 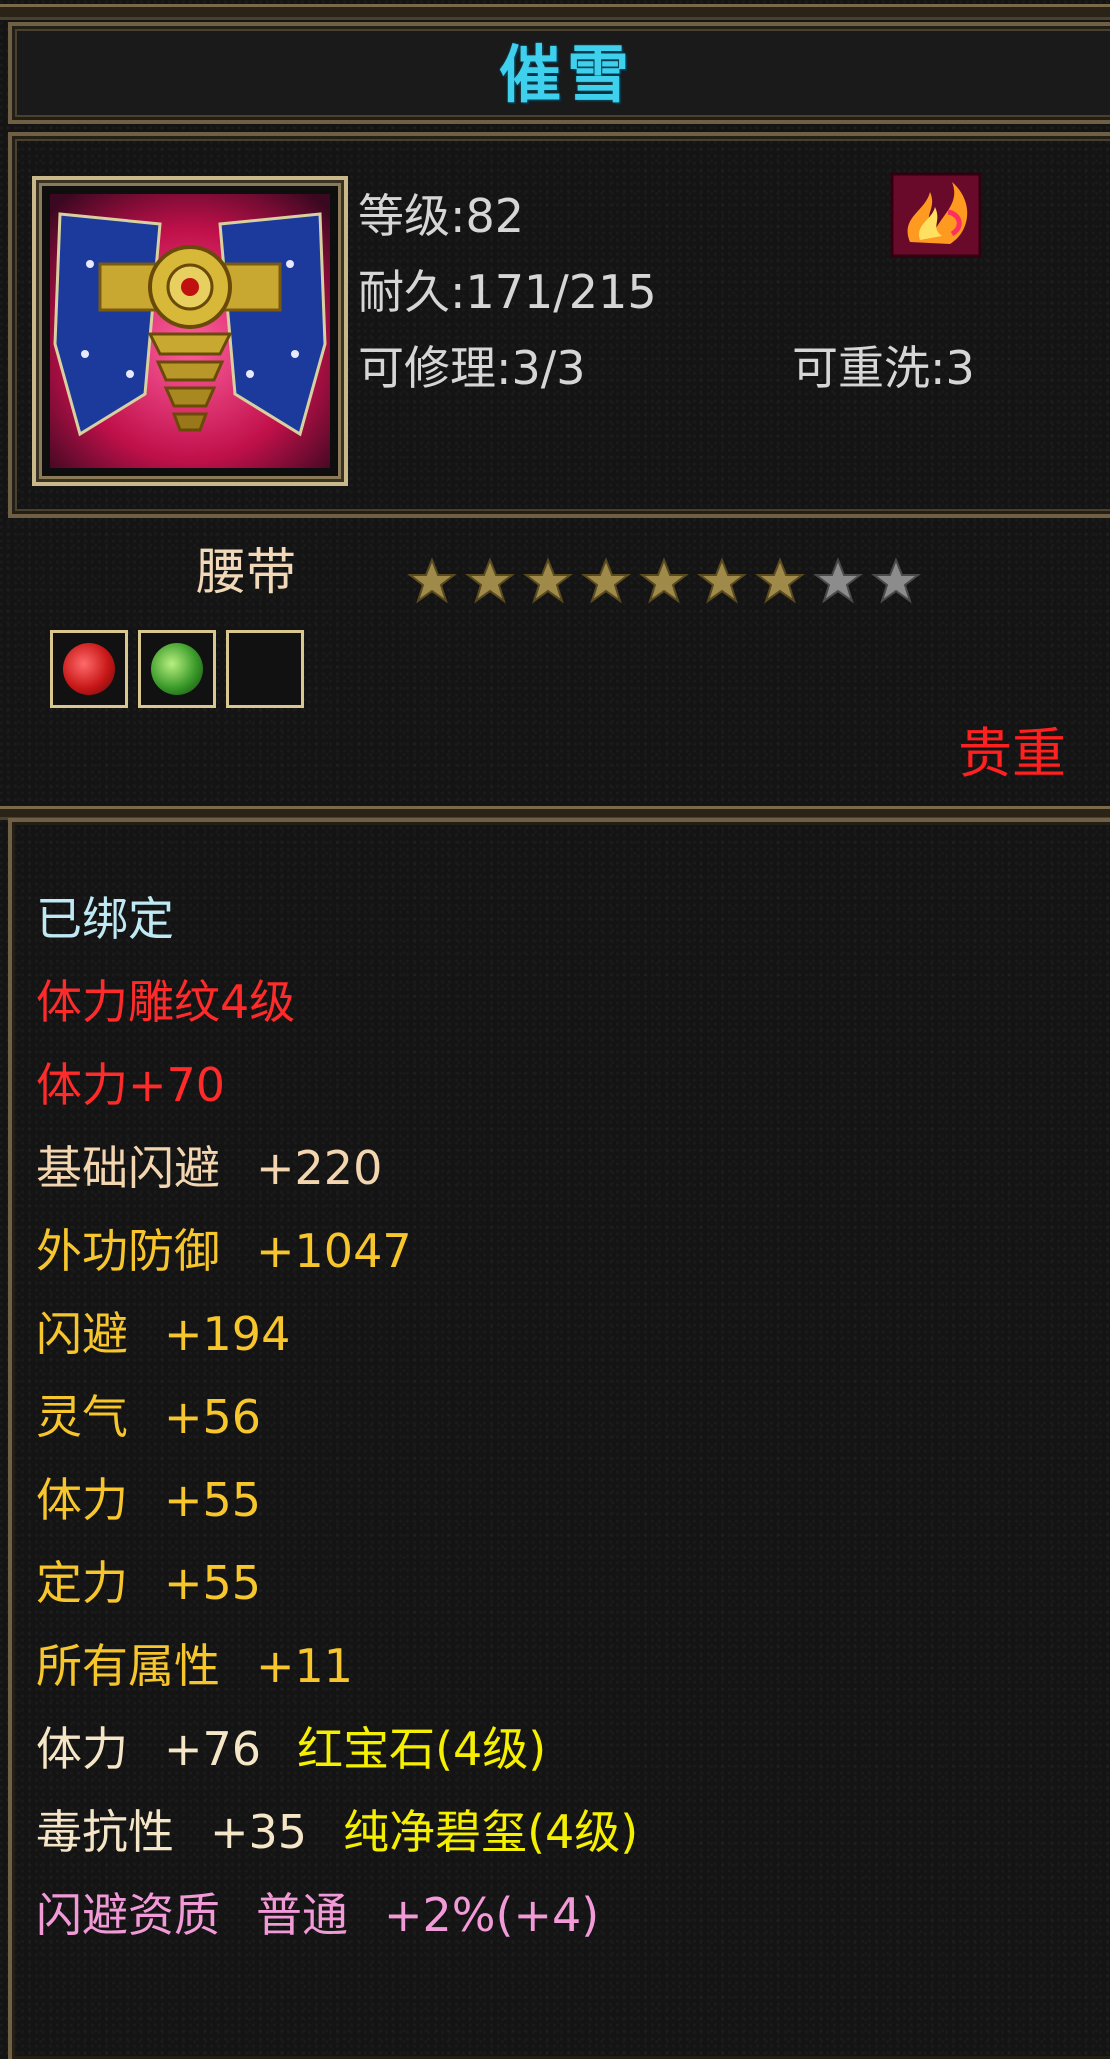 What do you see at coordinates (82, 1334) in the screenshot?
I see `attribute-name: 闪避` at bounding box center [82, 1334].